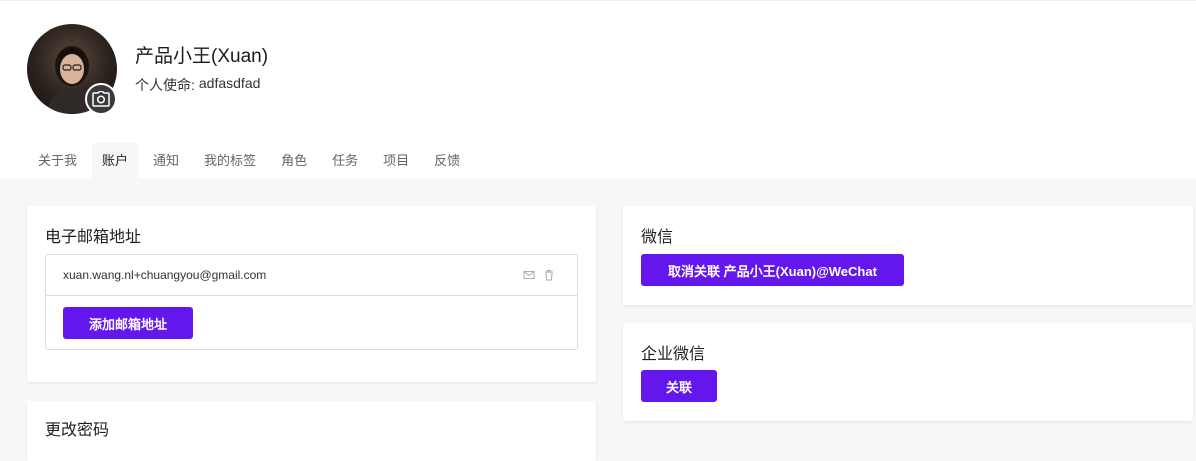  Describe the element at coordinates (311, 302) in the screenshot. I see `email-list: xuan.wang.nl+chuangyou@gmail.com 添加邮箱地址` at that location.